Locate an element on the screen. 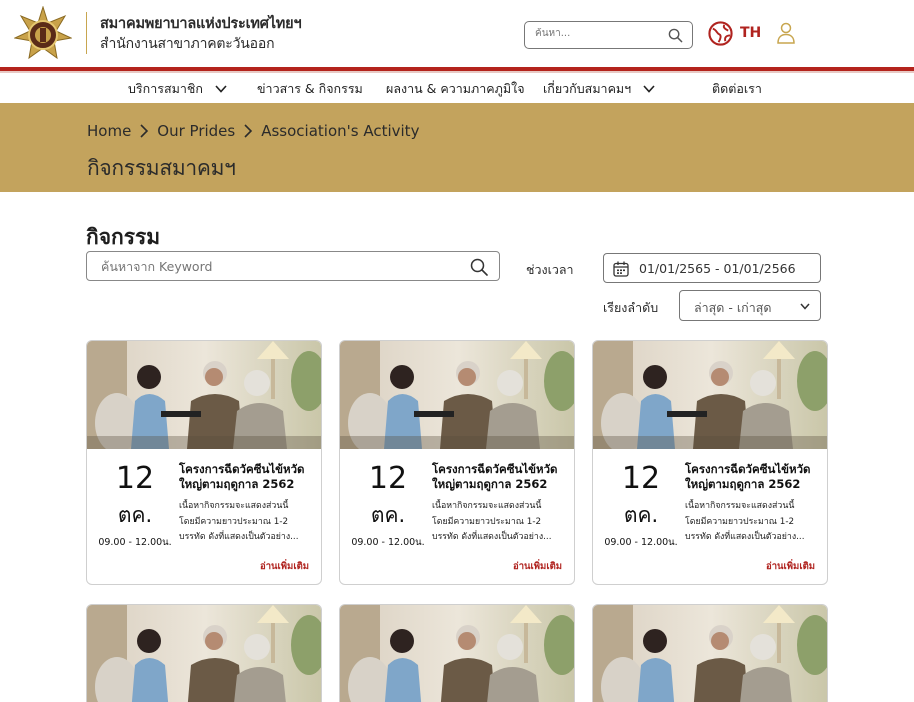  breadcrumb-our-prides: Our Prides is located at coordinates (196, 131).